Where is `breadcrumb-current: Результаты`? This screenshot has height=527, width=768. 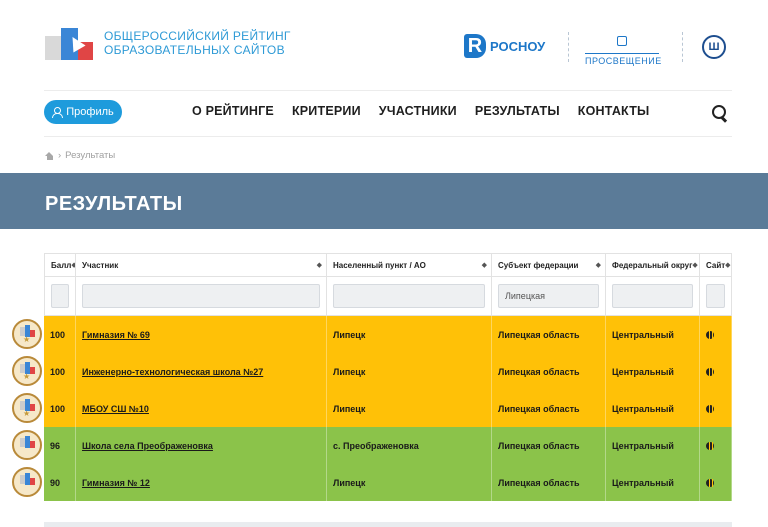 breadcrumb-current: Результаты is located at coordinates (90, 155).